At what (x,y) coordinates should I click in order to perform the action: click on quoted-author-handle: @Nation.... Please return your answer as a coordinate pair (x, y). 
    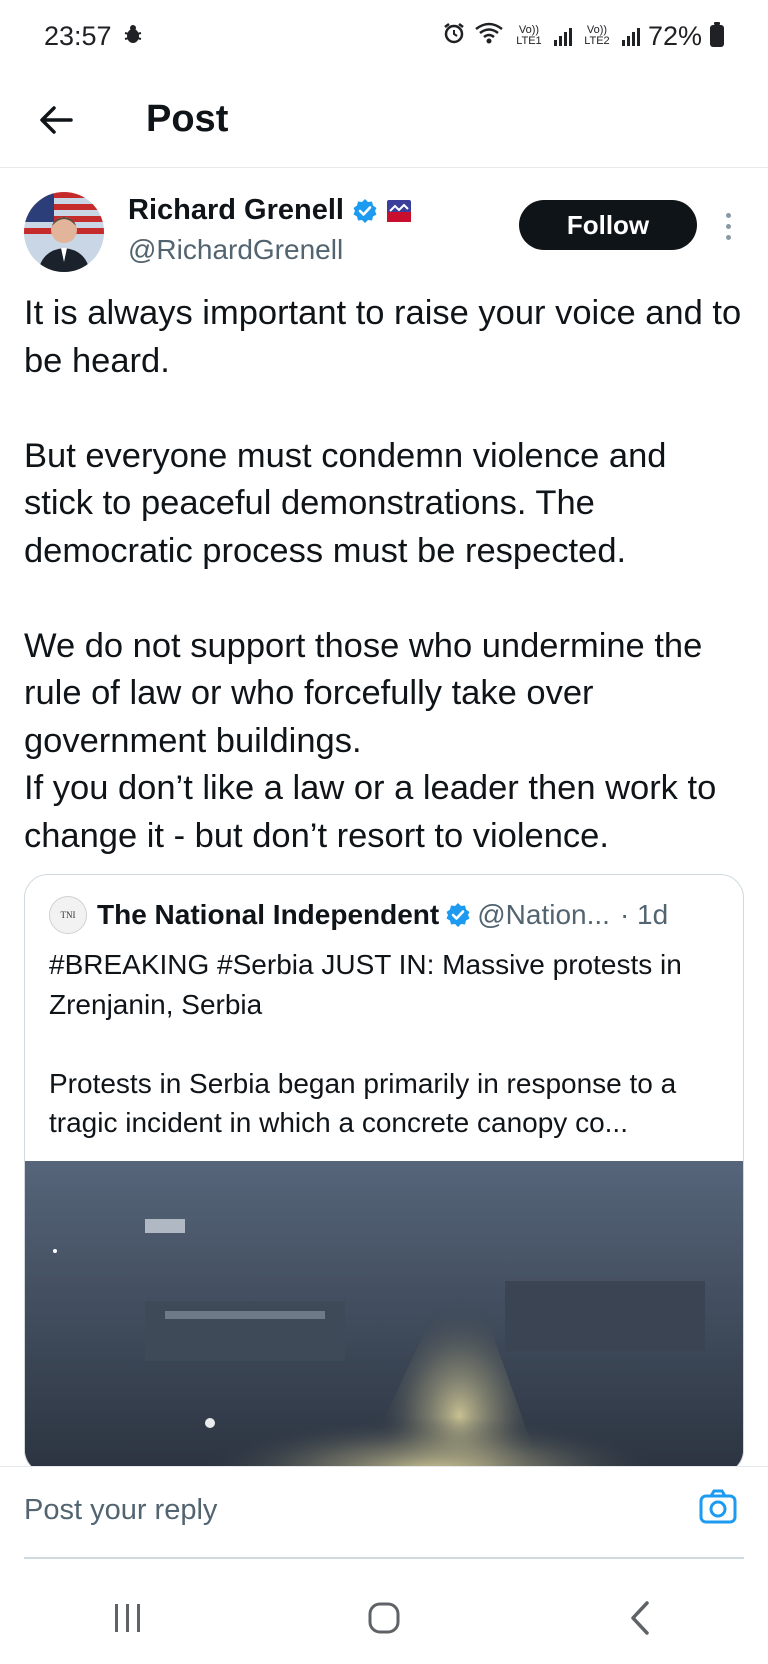
    Looking at the image, I should click on (543, 914).